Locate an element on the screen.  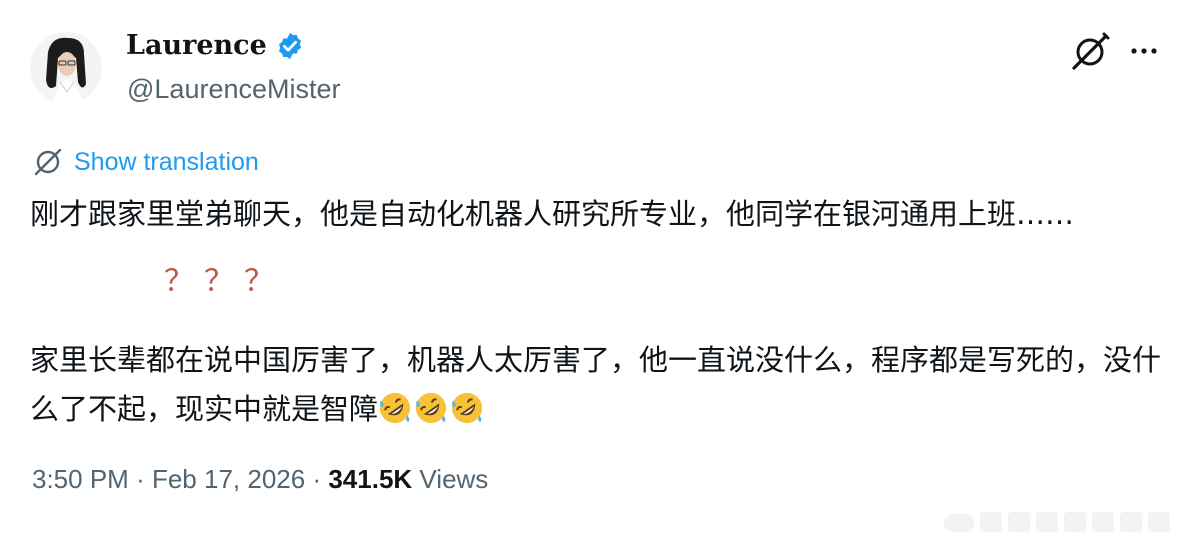
show-translation-link: Show translation is located at coordinates (145, 162).